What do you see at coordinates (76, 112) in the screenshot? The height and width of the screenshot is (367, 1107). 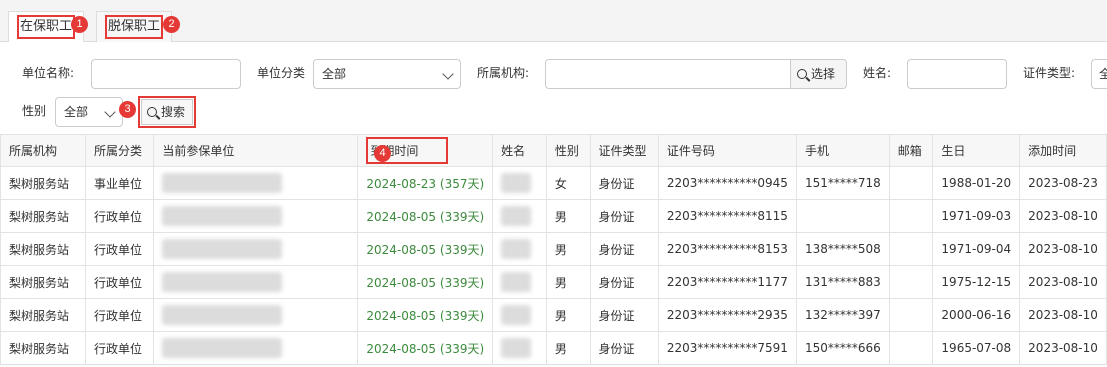 I see `gender-value: 全部` at bounding box center [76, 112].